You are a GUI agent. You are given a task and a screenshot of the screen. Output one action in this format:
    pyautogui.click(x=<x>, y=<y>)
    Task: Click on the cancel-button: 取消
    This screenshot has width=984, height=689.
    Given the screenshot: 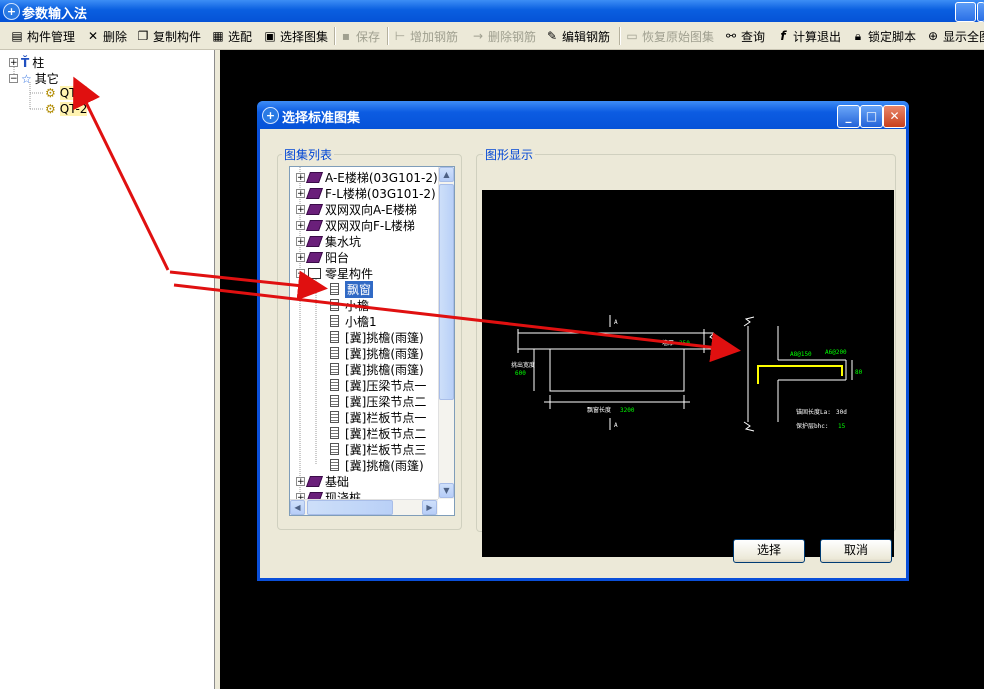 What is the action you would take?
    pyautogui.click(x=856, y=551)
    